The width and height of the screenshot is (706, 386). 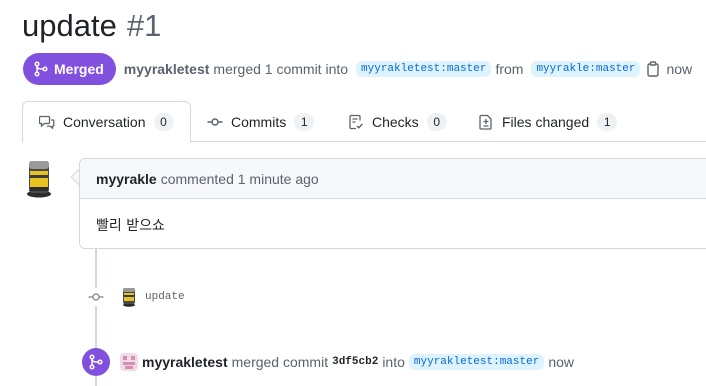 What do you see at coordinates (679, 69) in the screenshot?
I see `pr-time: now` at bounding box center [679, 69].